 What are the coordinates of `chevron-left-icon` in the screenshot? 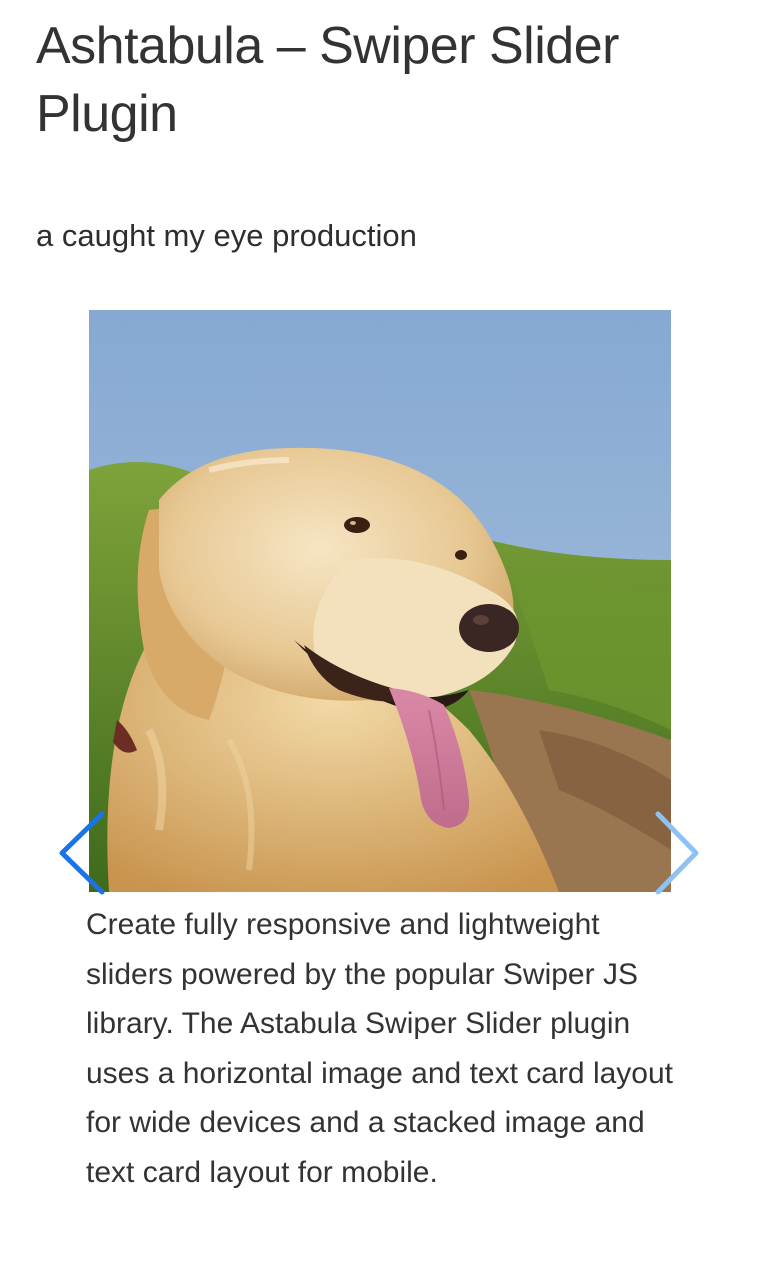 It's located at (82, 853).